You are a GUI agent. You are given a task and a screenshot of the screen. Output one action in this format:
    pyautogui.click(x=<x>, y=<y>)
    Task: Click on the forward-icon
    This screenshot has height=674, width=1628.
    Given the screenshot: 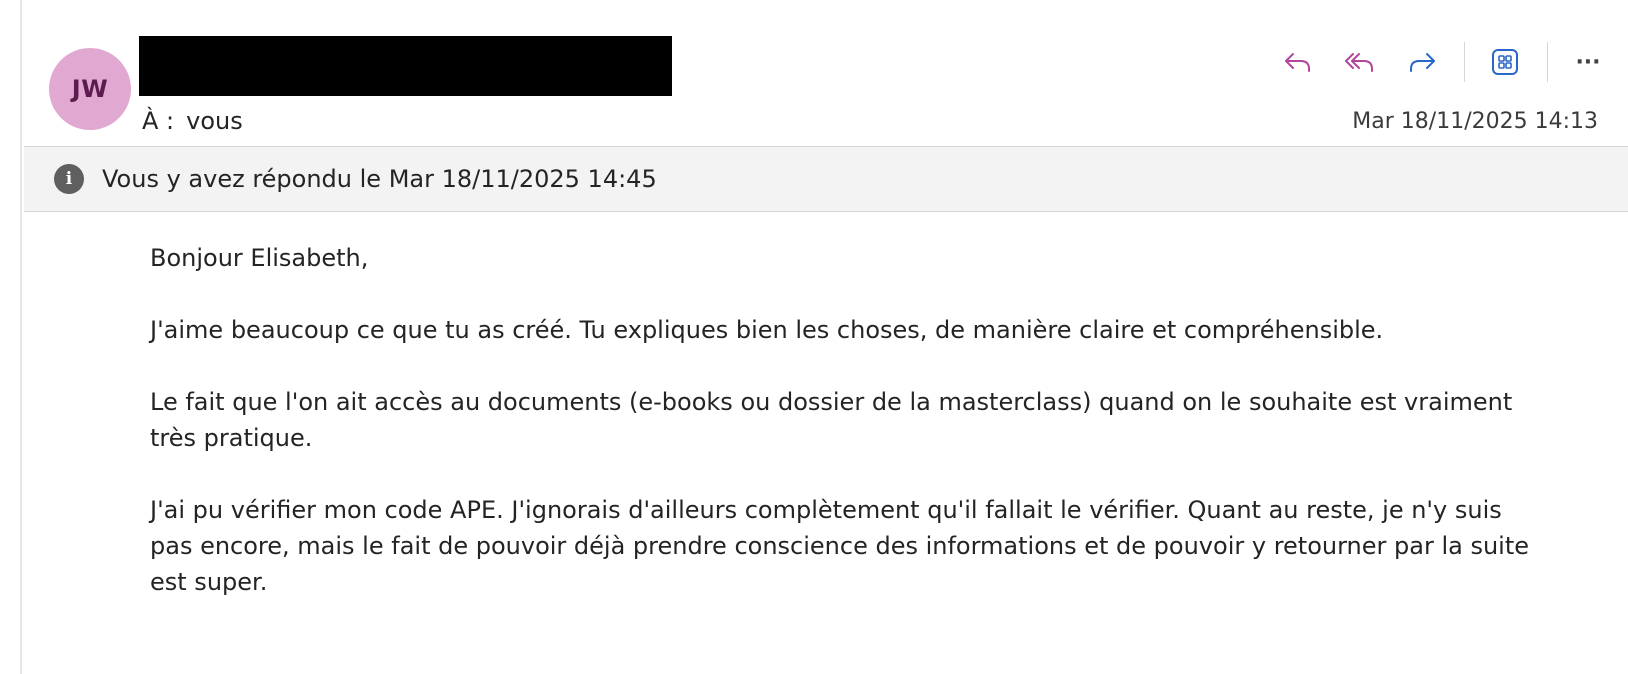 What is the action you would take?
    pyautogui.click(x=1422, y=62)
    